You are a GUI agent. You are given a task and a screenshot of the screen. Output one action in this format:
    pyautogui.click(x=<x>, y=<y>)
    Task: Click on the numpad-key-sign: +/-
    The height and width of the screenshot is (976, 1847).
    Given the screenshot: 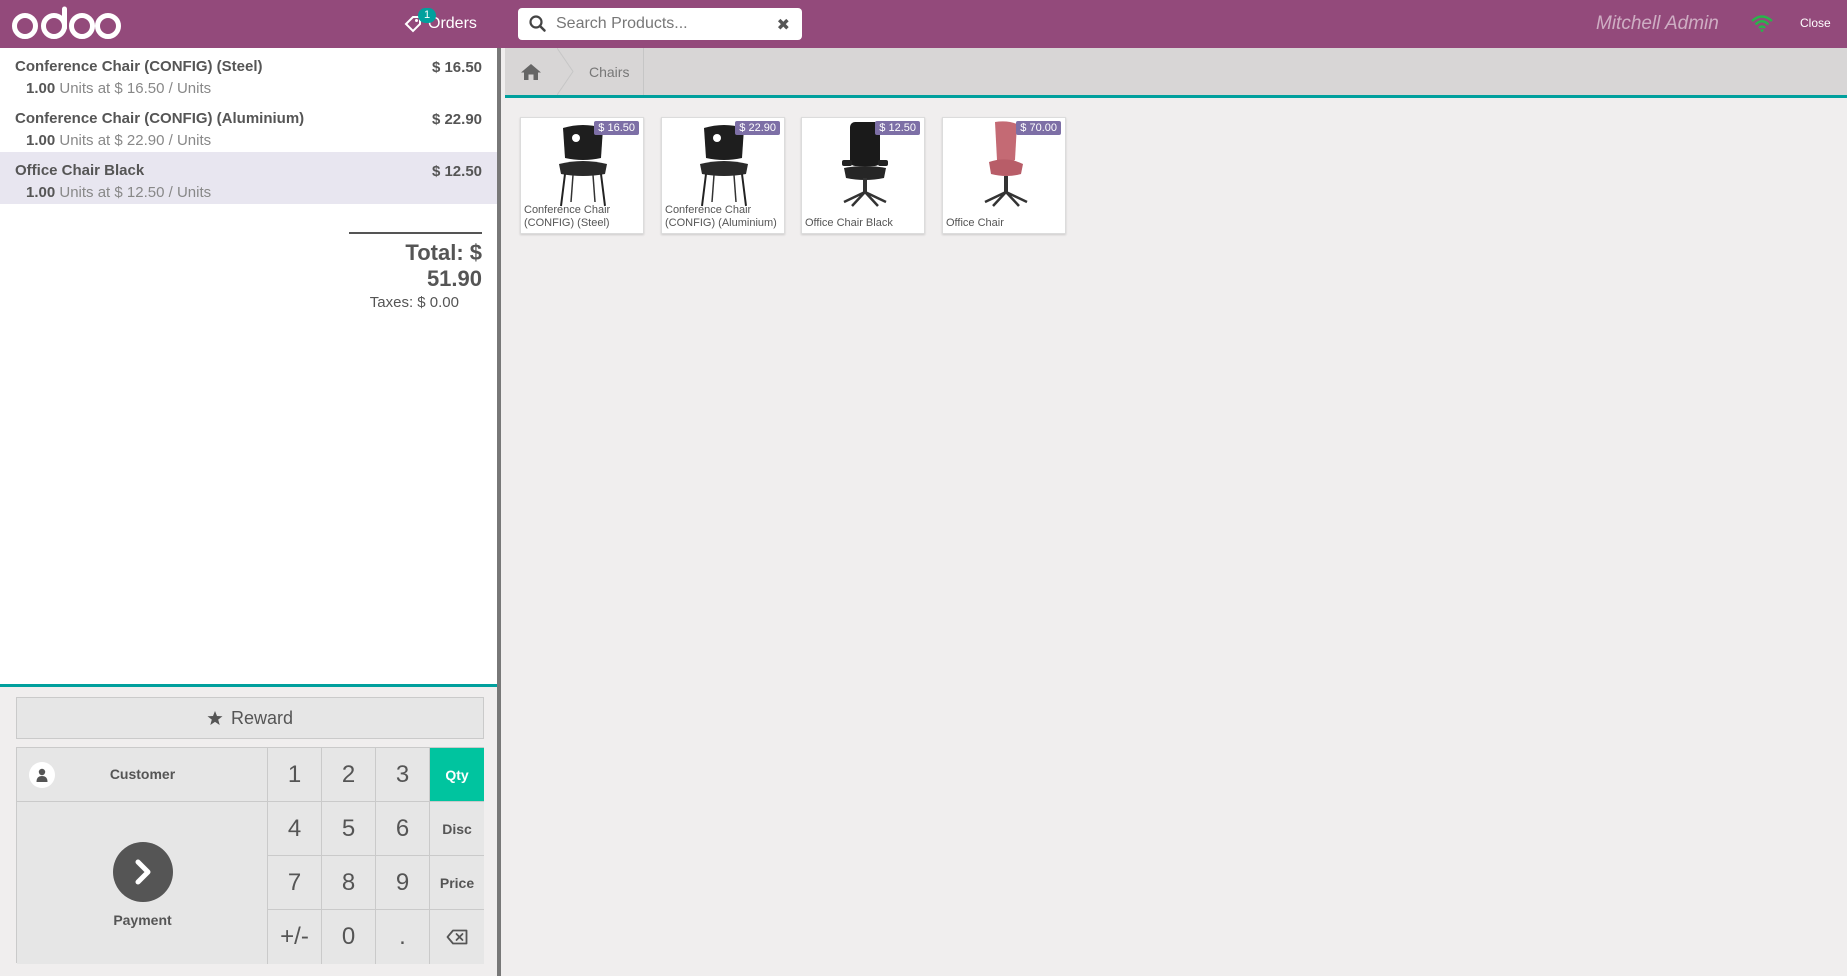 What is the action you would take?
    pyautogui.click(x=295, y=937)
    